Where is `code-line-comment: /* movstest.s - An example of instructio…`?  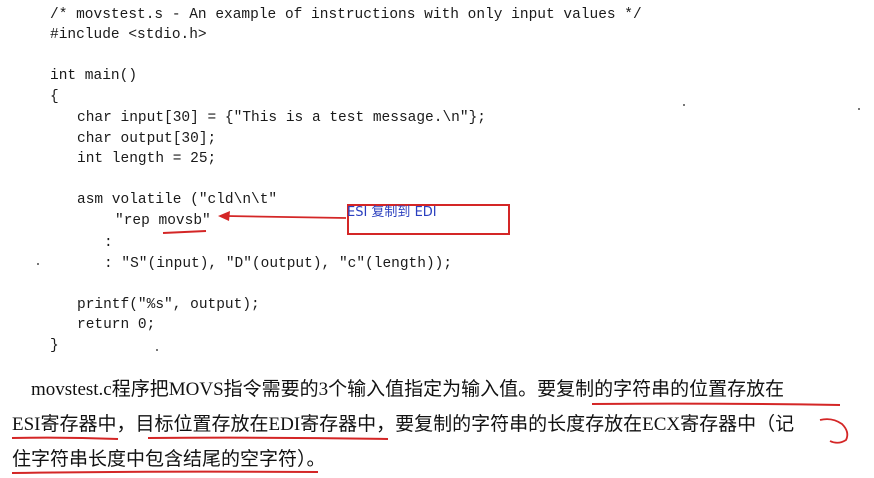 code-line-comment: /* movstest.s - An example of instructio… is located at coordinates (346, 15).